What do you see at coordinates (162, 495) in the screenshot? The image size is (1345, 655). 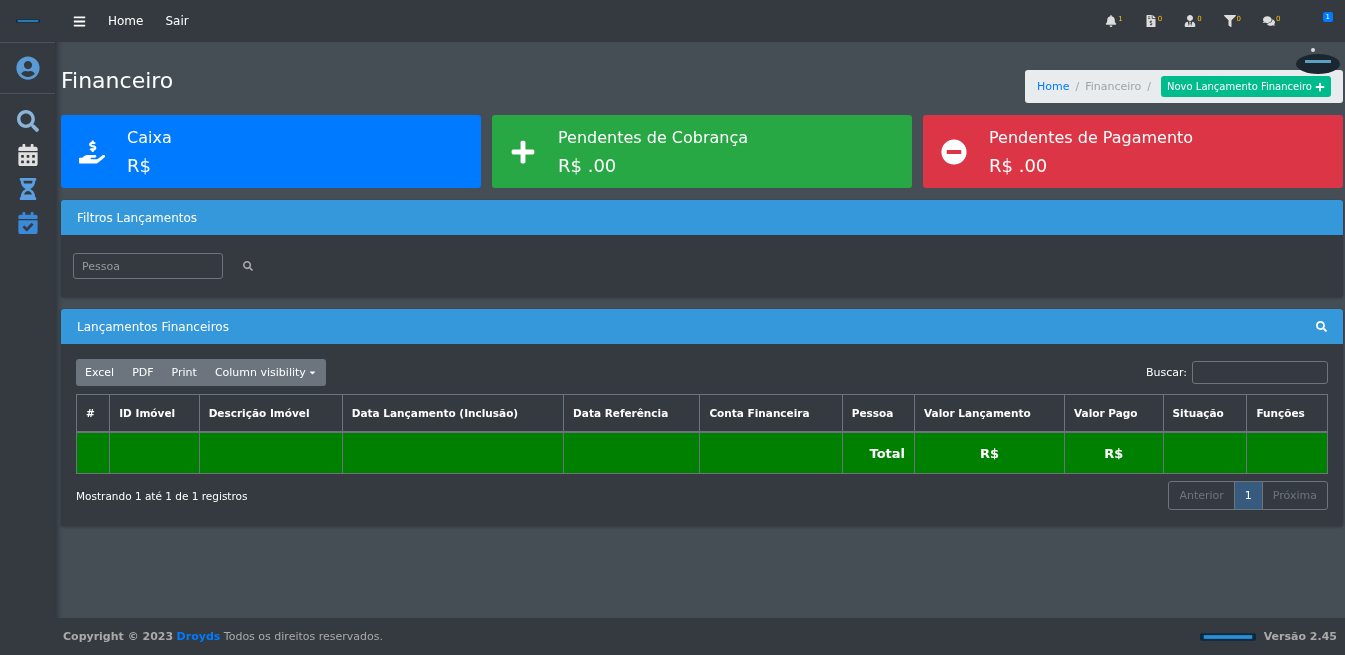 I see `table-info: Mostrando 1 até 1 de 1 registros` at bounding box center [162, 495].